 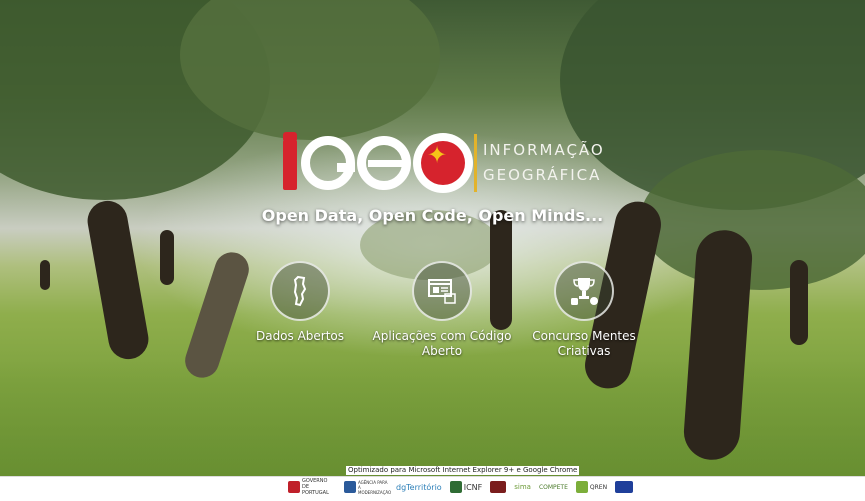 What do you see at coordinates (443, 163) in the screenshot?
I see `compass-icon: ✦` at bounding box center [443, 163].